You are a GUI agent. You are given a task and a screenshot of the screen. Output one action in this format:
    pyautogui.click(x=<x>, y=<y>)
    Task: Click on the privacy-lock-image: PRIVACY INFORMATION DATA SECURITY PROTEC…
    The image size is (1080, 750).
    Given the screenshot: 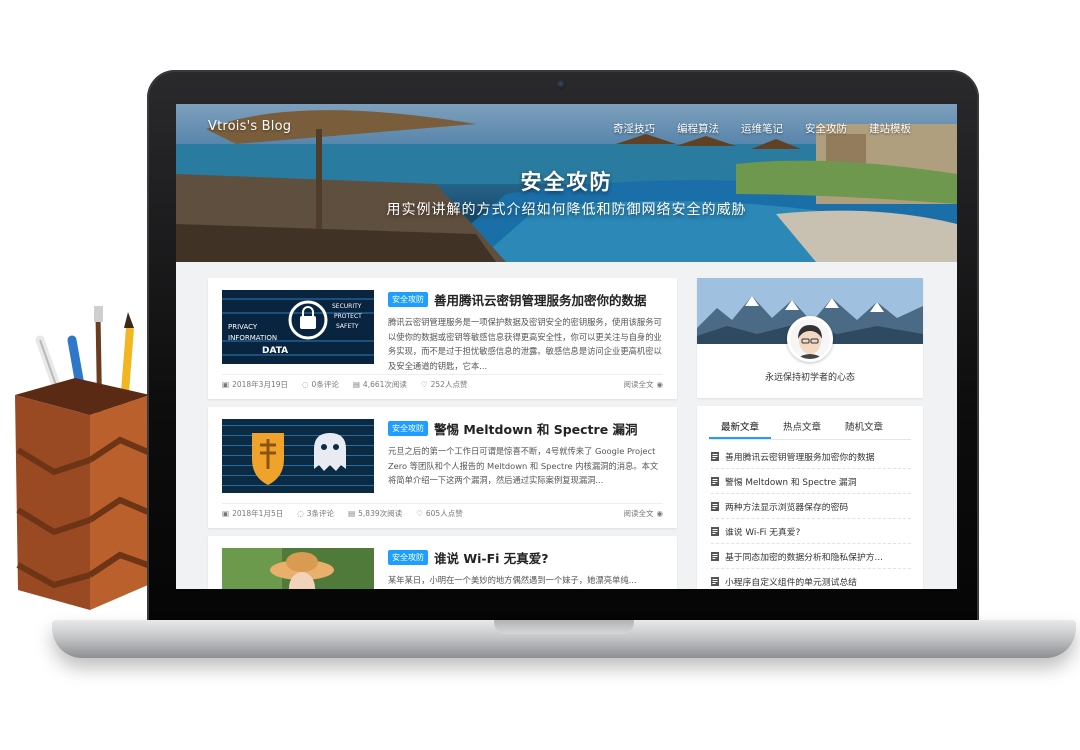 What is the action you would take?
    pyautogui.click(x=298, y=327)
    